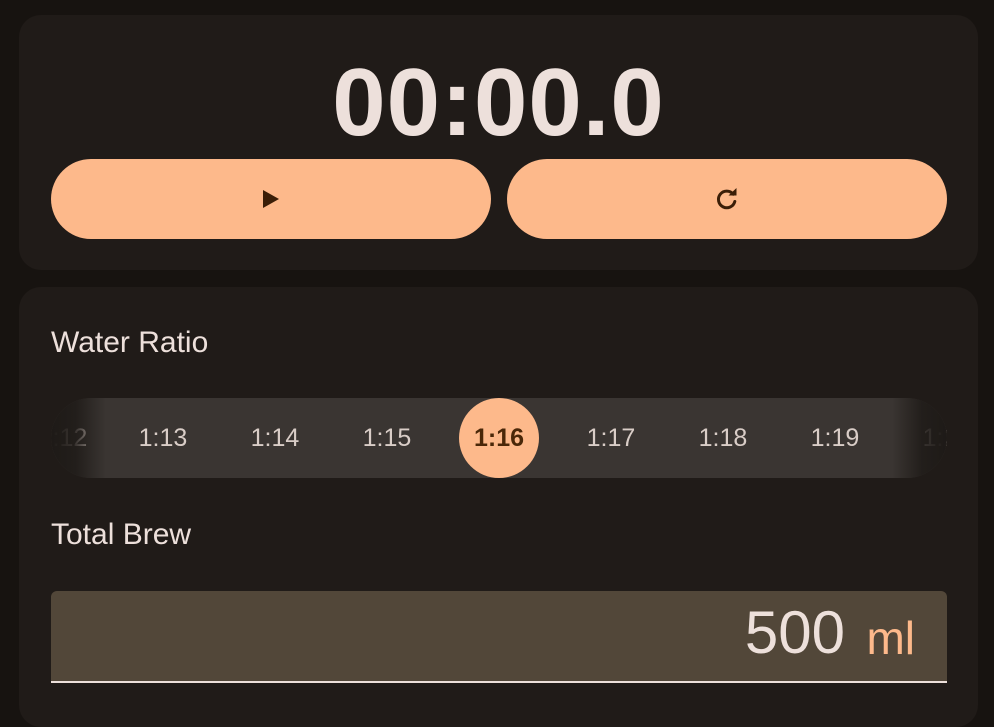 The height and width of the screenshot is (727, 994). Describe the element at coordinates (498, 102) in the screenshot. I see `timer-display: 00:00.0` at that location.